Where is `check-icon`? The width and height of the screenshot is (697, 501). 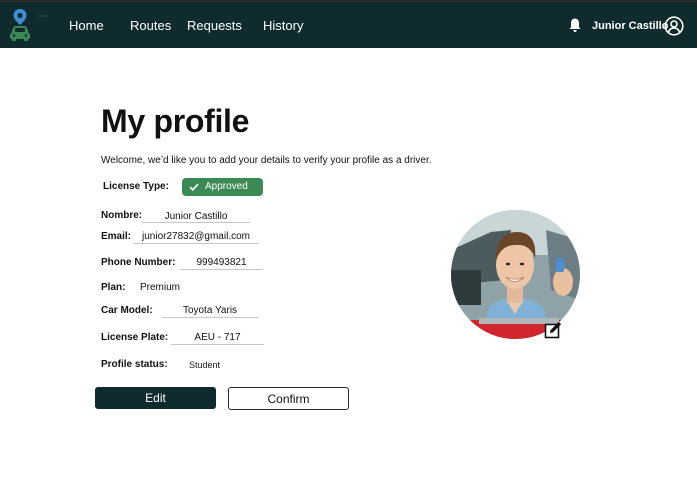
check-icon is located at coordinates (194, 187).